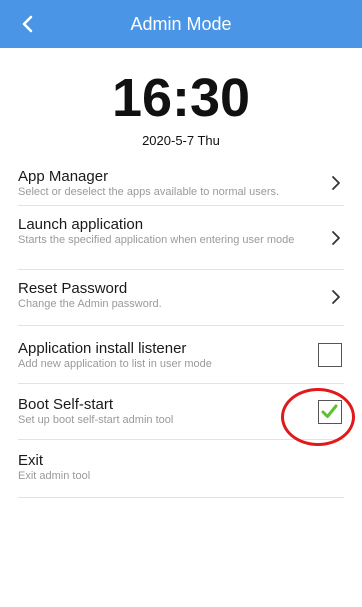 The width and height of the screenshot is (362, 607). I want to click on menu-item-title: Boot Self-start, so click(66, 404).